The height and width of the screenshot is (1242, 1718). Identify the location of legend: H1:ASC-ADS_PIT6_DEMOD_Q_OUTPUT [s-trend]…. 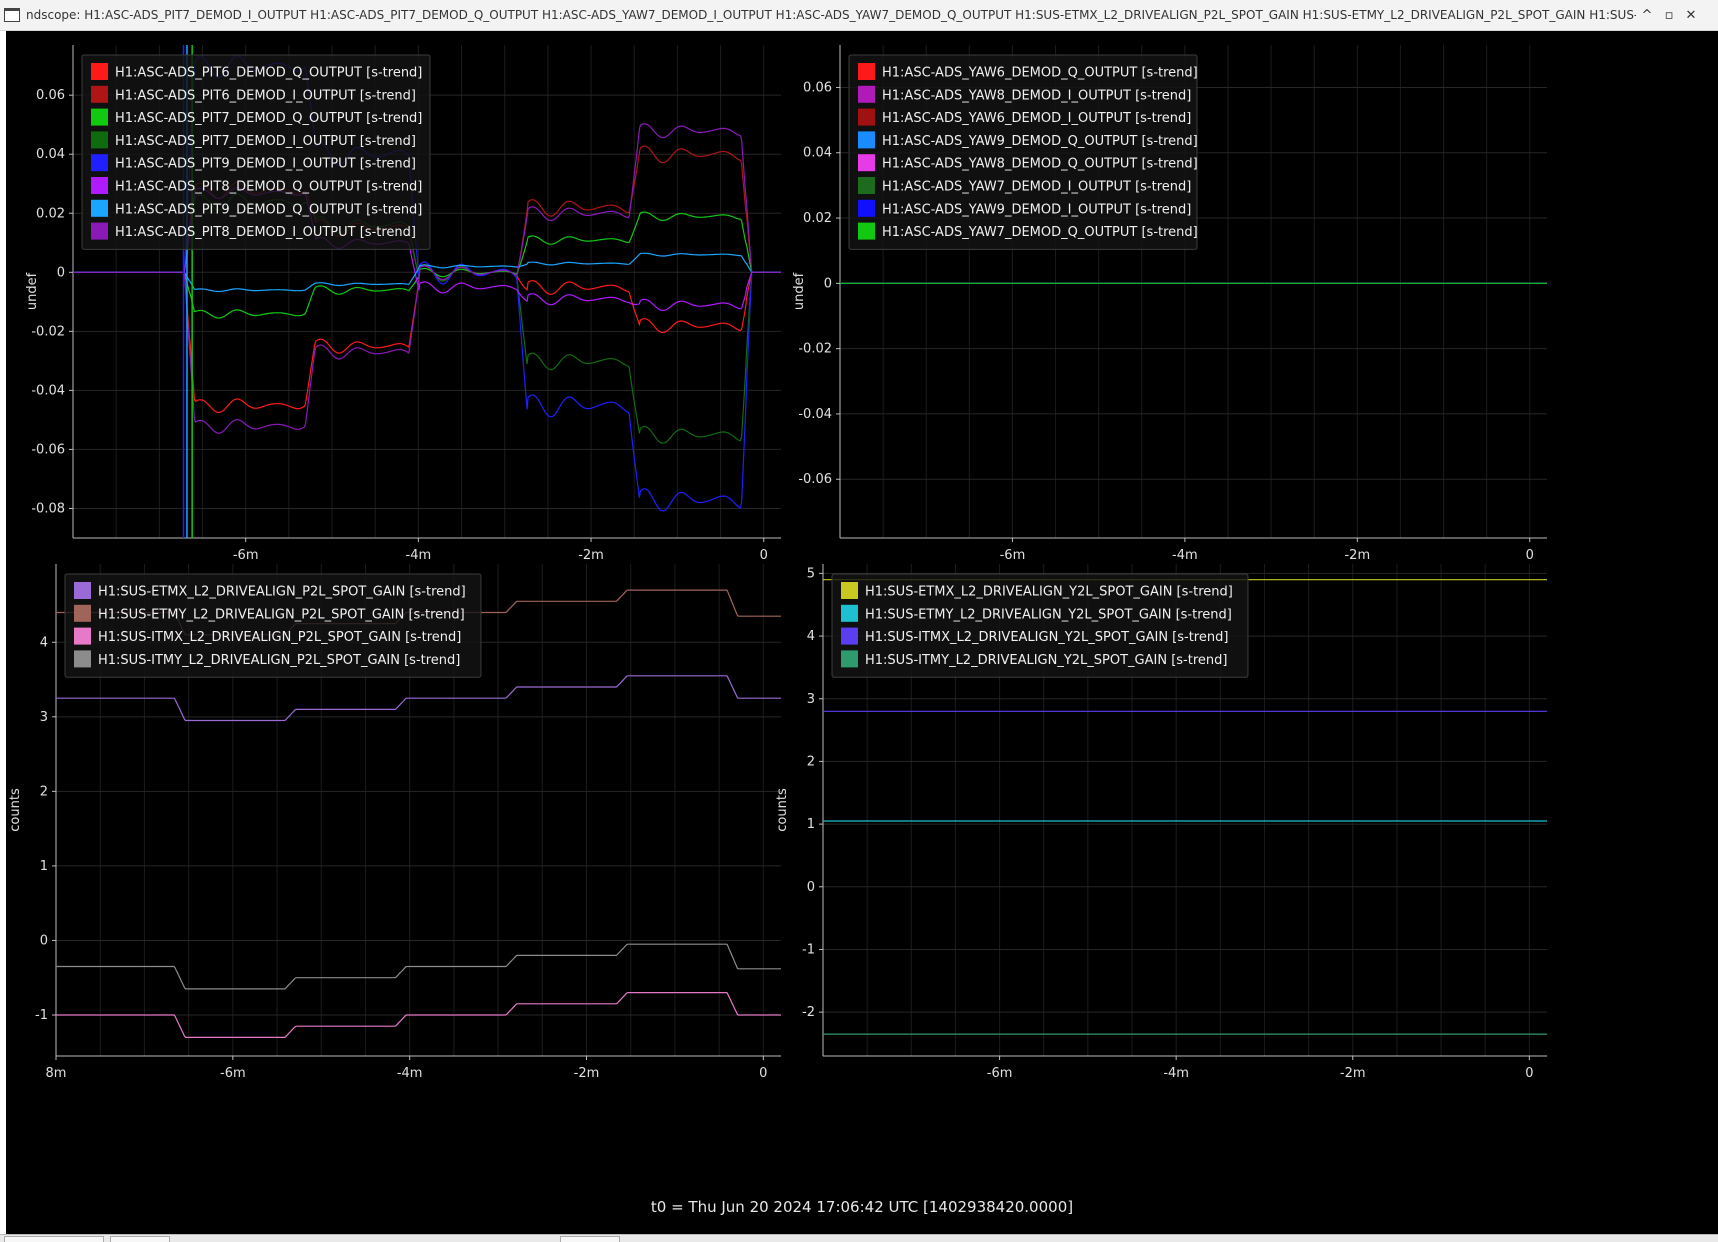
(256, 152).